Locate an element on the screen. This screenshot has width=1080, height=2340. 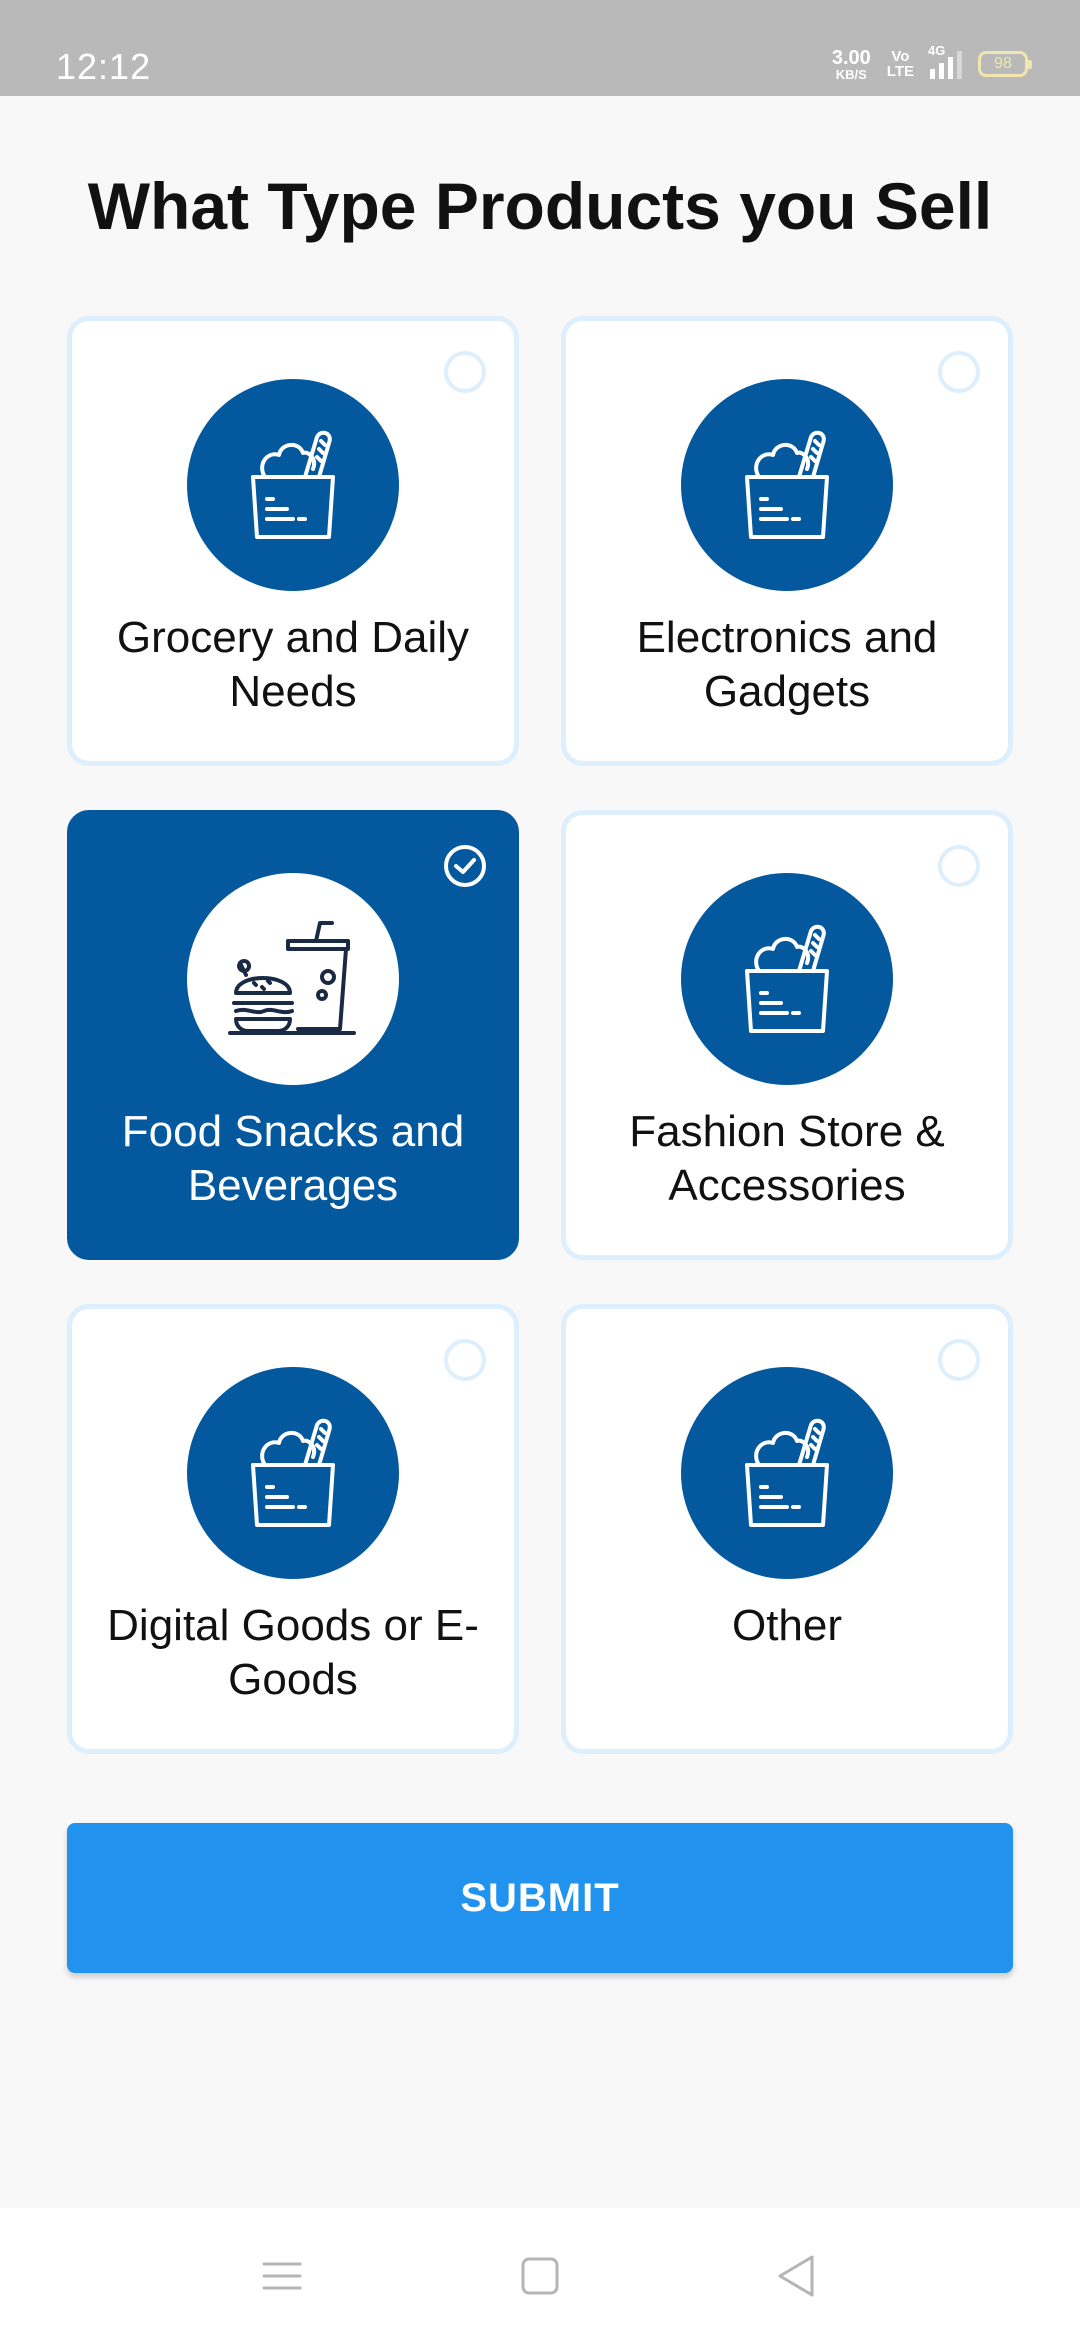
volte-icon: Vo LTE is located at coordinates (900, 64).